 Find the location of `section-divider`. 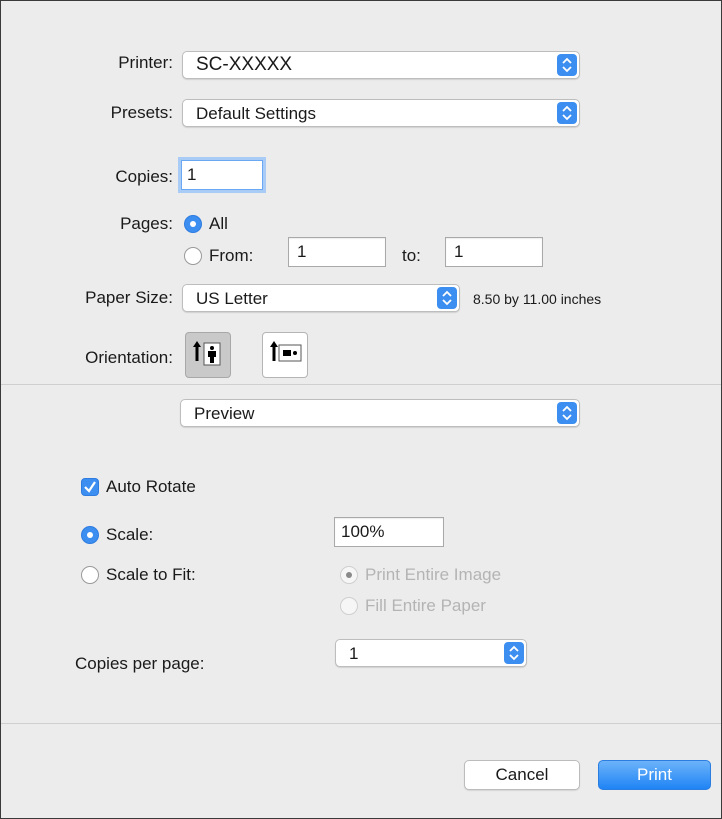

section-divider is located at coordinates (361, 384).